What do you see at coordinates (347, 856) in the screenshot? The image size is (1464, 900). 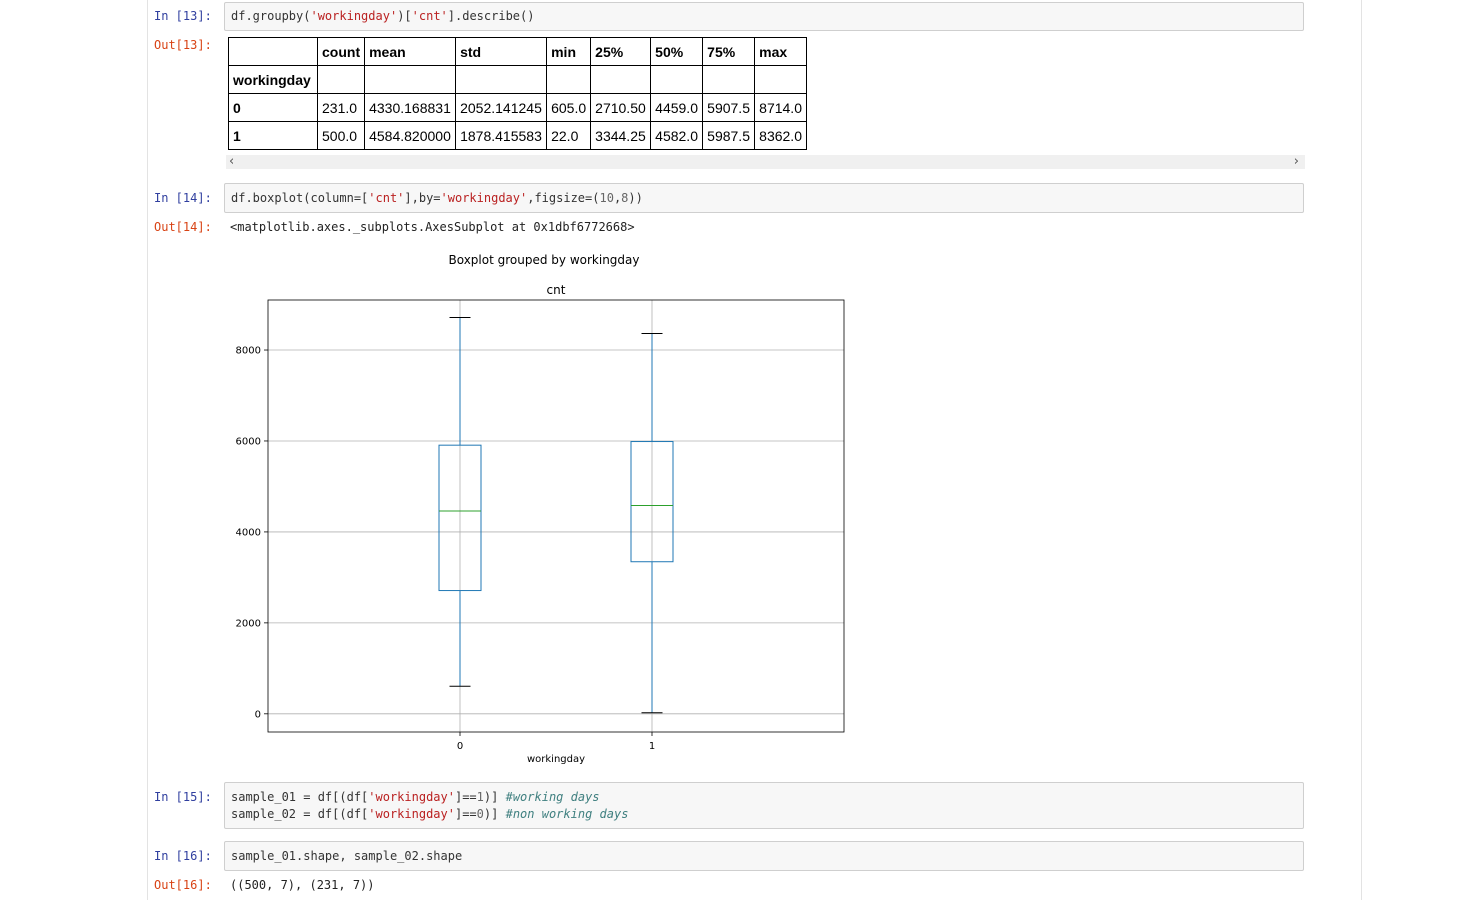 I see `code-line: sample_01.shape, sample_02.shape` at bounding box center [347, 856].